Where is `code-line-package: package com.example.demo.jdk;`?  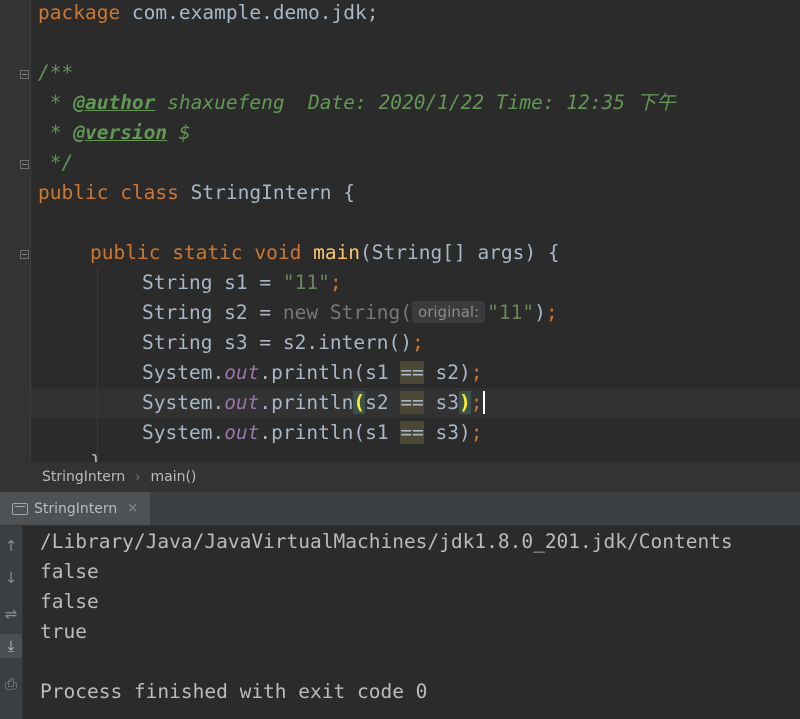 code-line-package: package com.example.demo.jdk; is located at coordinates (208, 14).